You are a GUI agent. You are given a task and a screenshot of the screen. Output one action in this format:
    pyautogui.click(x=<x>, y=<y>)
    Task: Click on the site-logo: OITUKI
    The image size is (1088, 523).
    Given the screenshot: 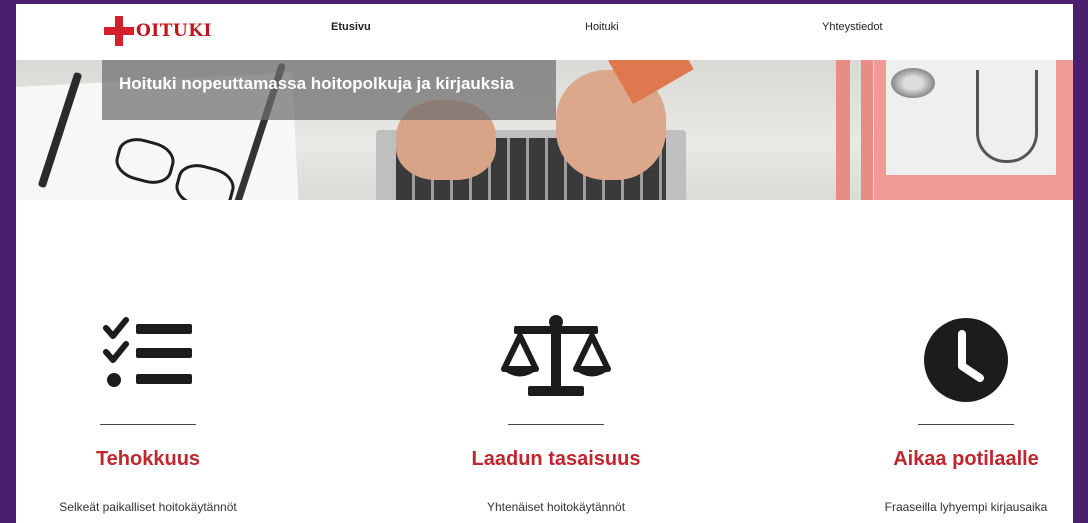 What is the action you would take?
    pyautogui.click(x=158, y=31)
    